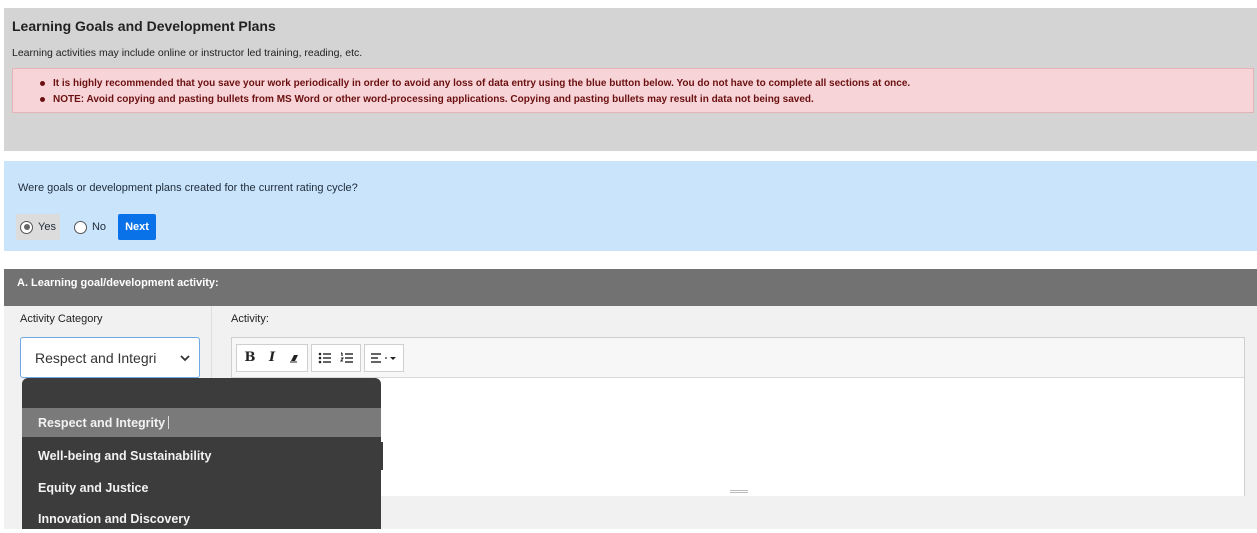 This screenshot has width=1257, height=533. What do you see at coordinates (137, 227) in the screenshot?
I see `next-button: Next` at bounding box center [137, 227].